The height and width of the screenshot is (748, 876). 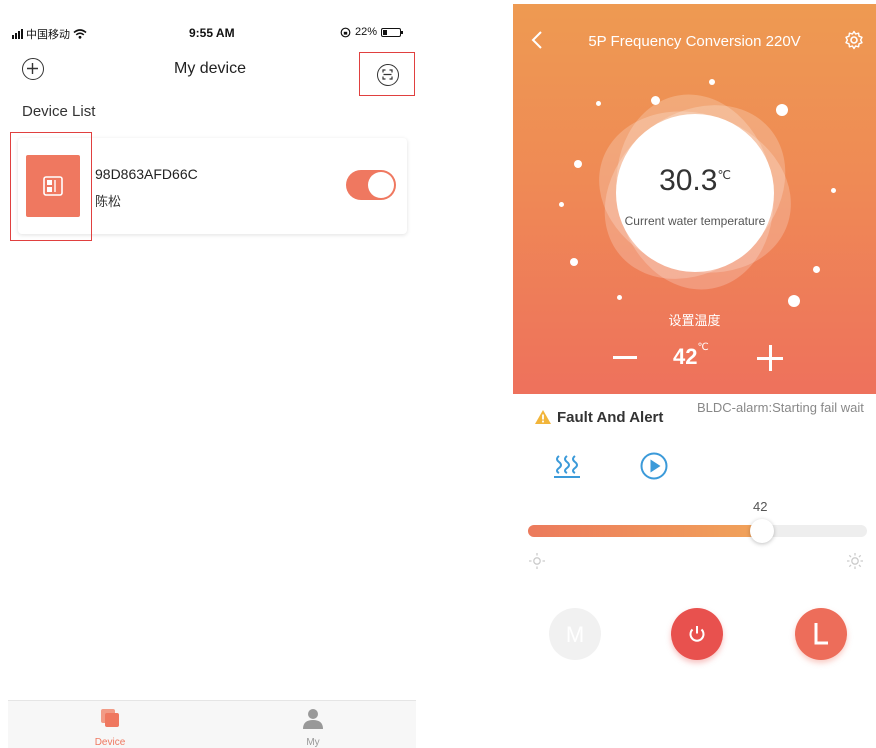 I want to click on mode-button-label: M, so click(x=575, y=634).